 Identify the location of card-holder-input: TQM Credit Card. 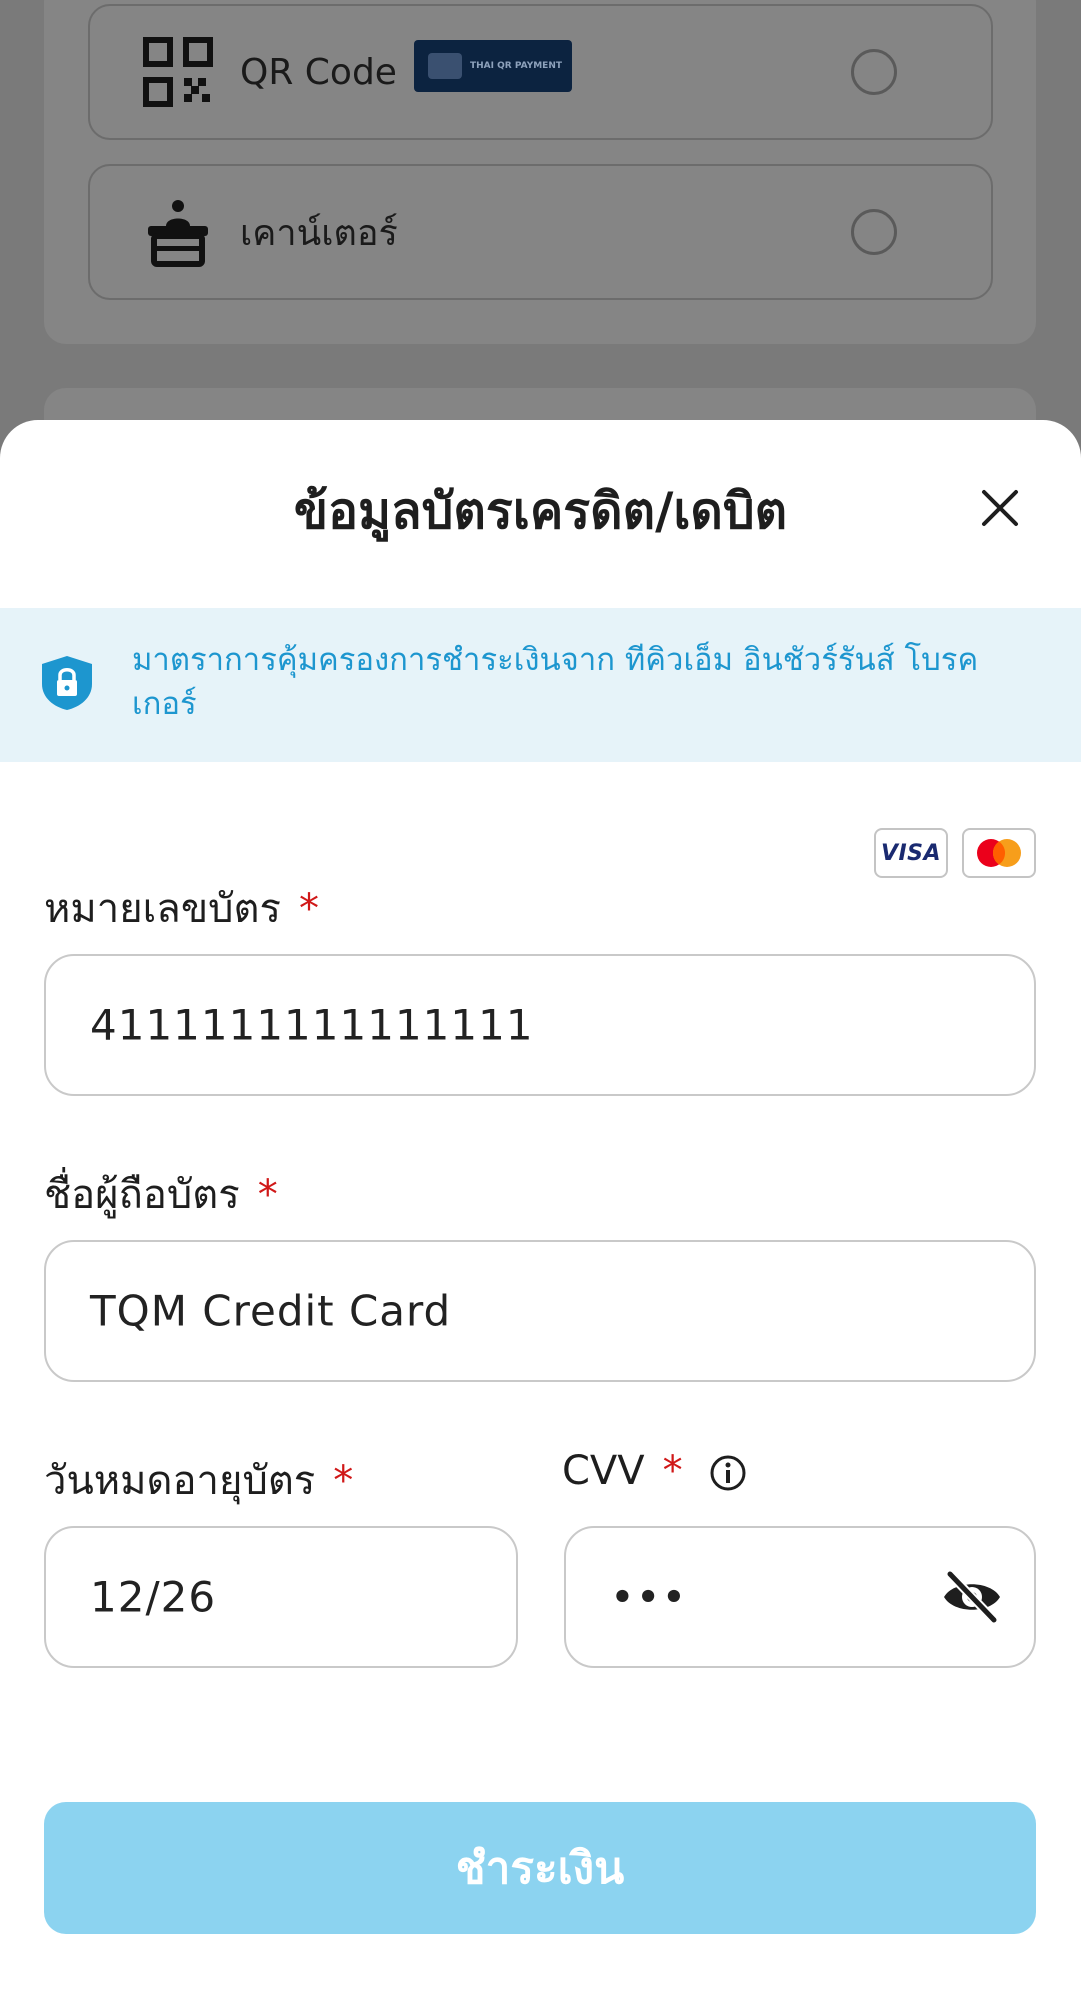
(540, 1311).